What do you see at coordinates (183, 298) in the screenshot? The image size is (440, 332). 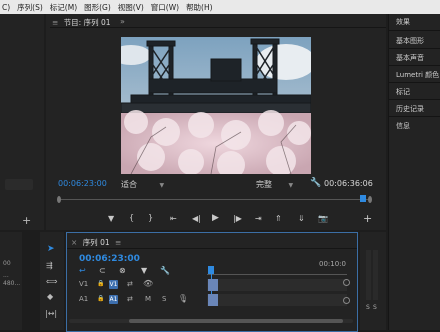 I see `a1-microphone-icon: 🎙` at bounding box center [183, 298].